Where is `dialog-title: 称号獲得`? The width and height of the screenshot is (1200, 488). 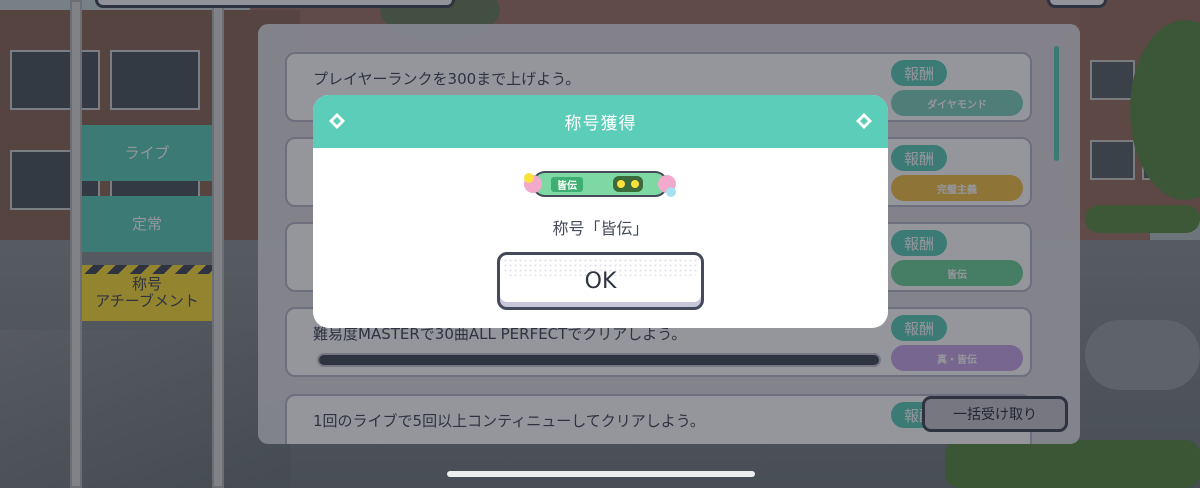
dialog-title: 称号獲得 is located at coordinates (600, 124).